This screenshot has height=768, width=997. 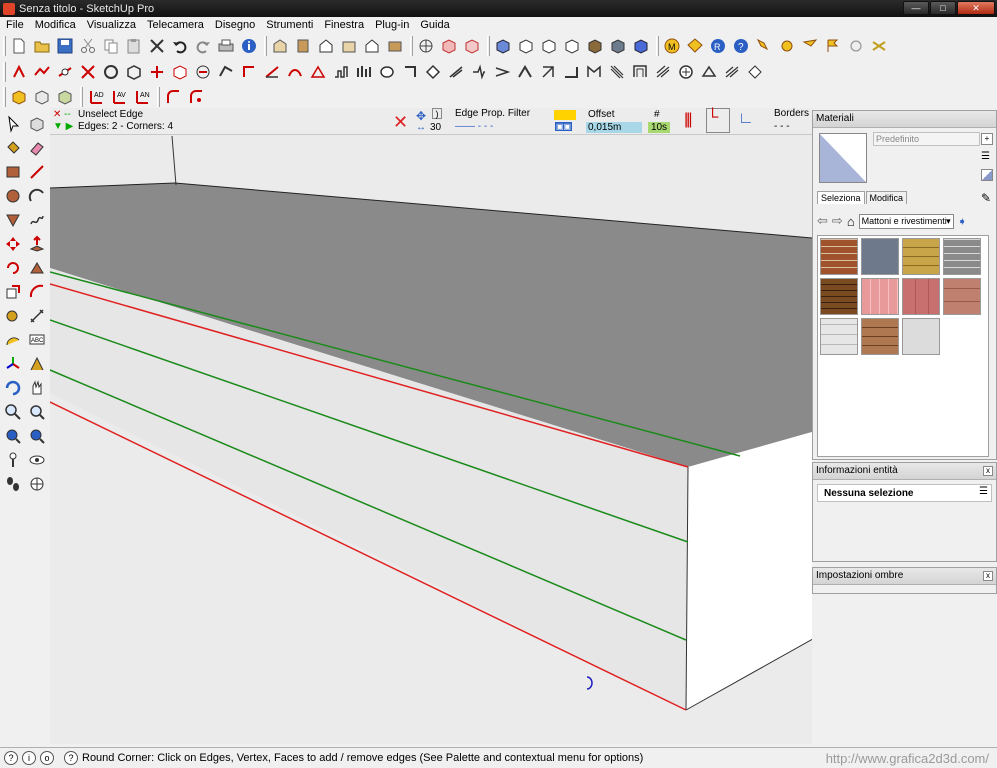 What do you see at coordinates (571, 72) in the screenshot?
I see `plugin-tool-25-icon` at bounding box center [571, 72].